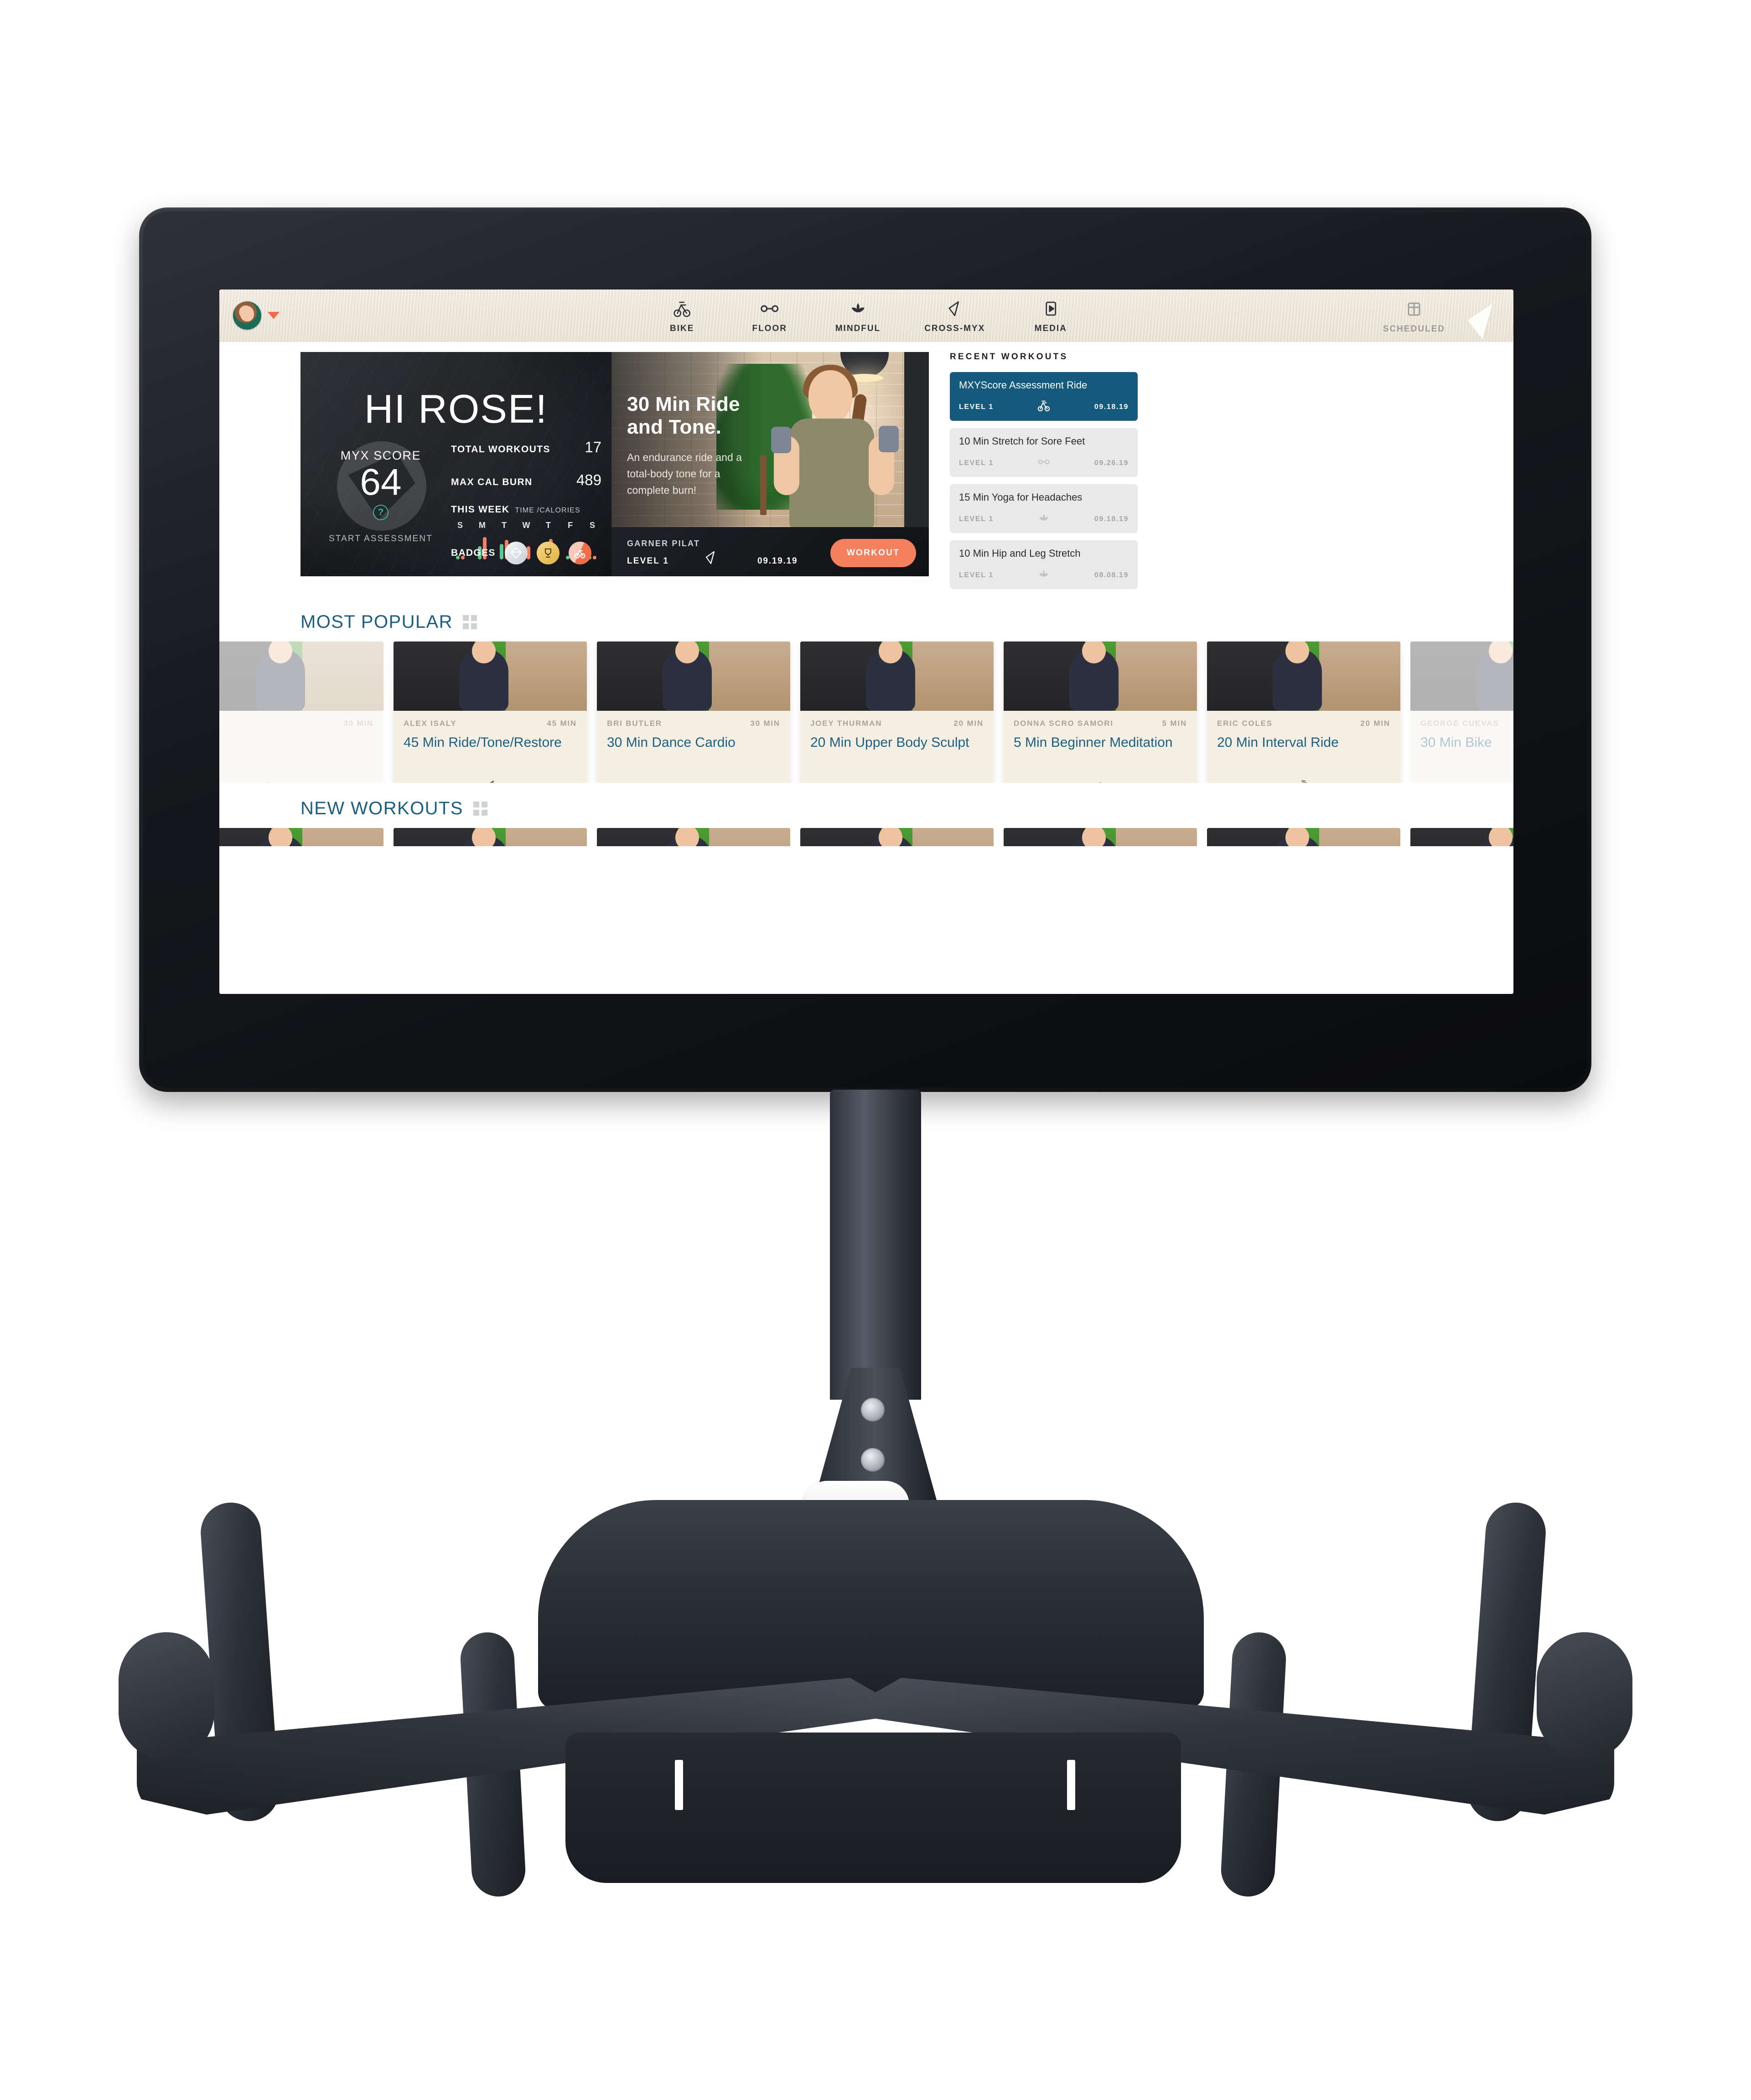 This screenshot has width=1751, height=2100. Describe the element at coordinates (873, 553) in the screenshot. I see `start-workout-button: WORKOUT` at that location.